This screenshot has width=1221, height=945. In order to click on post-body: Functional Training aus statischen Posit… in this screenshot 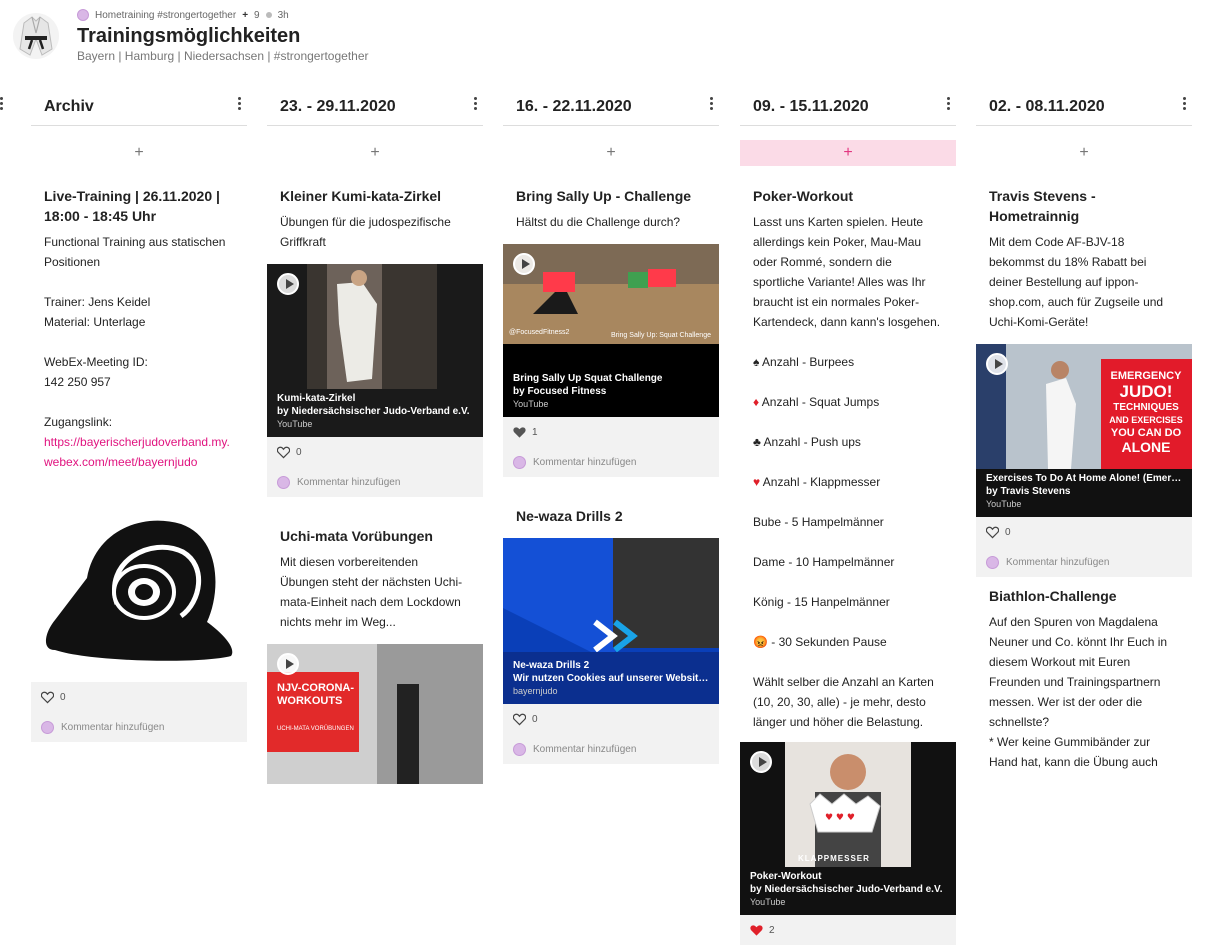, I will do `click(135, 332)`.